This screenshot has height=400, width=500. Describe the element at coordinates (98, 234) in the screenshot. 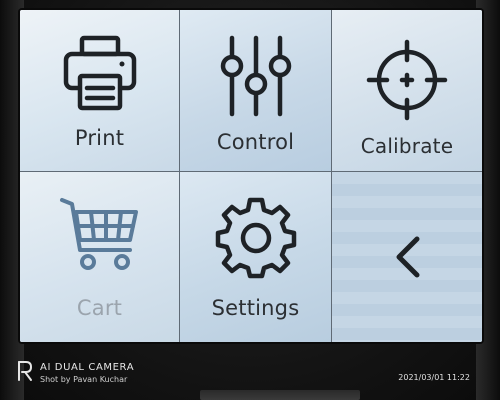

I see `cart-icon` at that location.